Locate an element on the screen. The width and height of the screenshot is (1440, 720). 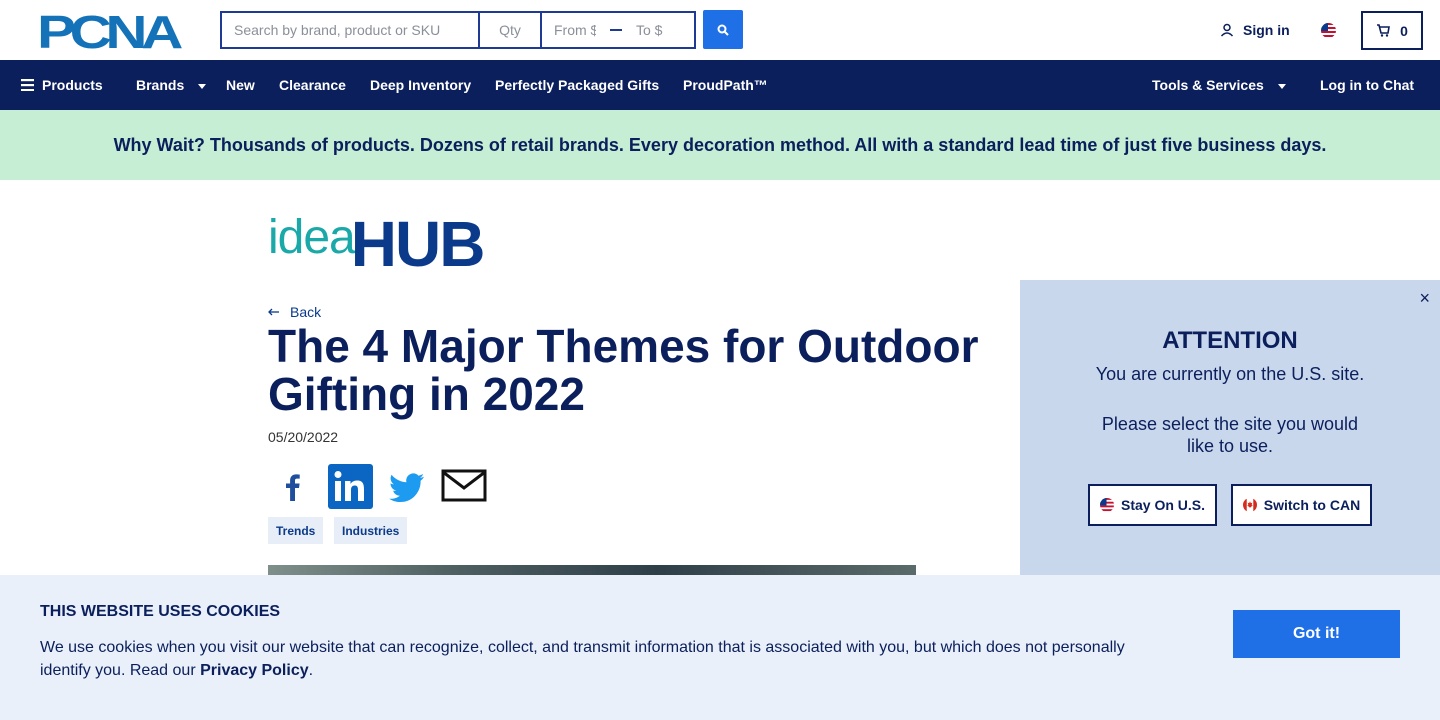
tag-trends: Trends is located at coordinates (296, 530).